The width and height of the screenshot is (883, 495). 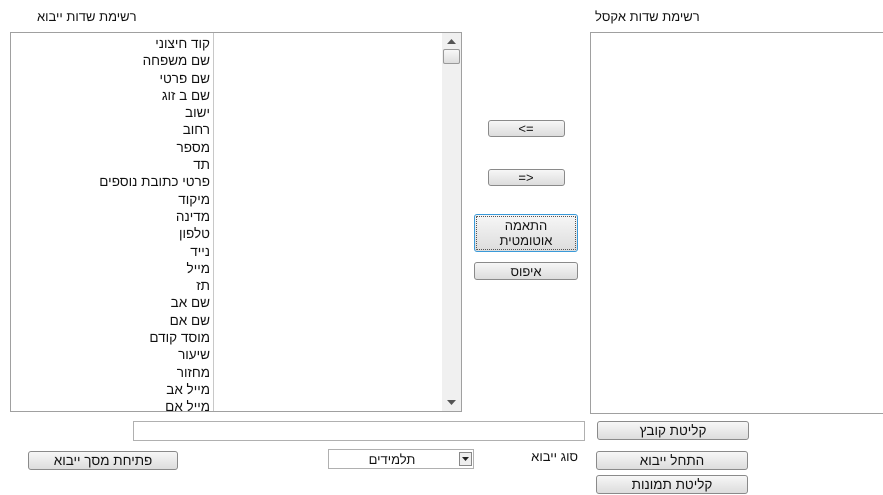 What do you see at coordinates (451, 222) in the screenshot?
I see `scrollbar` at bounding box center [451, 222].